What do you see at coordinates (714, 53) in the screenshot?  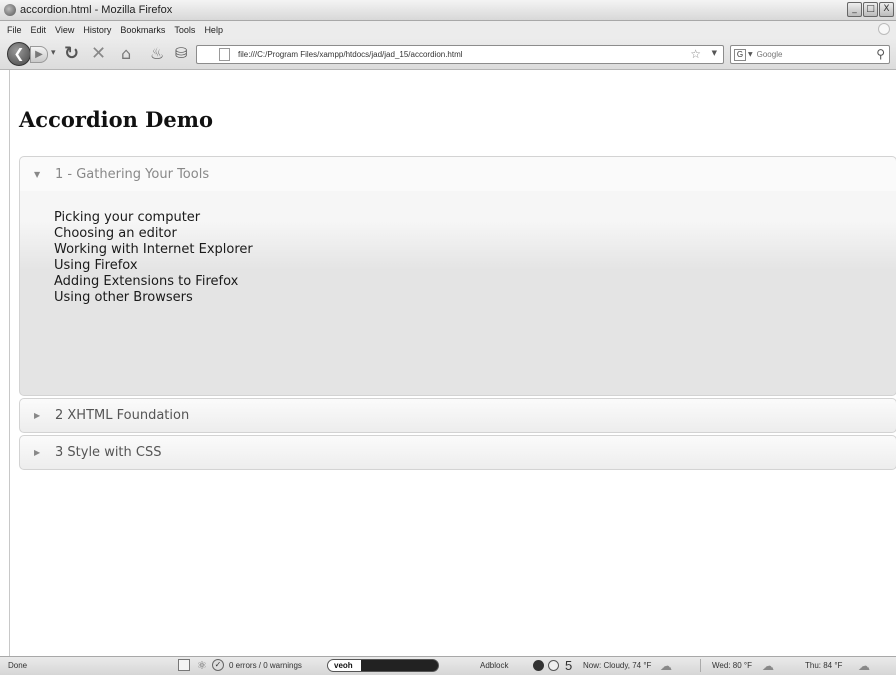 I see `url-dropdown-icon: ▼` at bounding box center [714, 53].